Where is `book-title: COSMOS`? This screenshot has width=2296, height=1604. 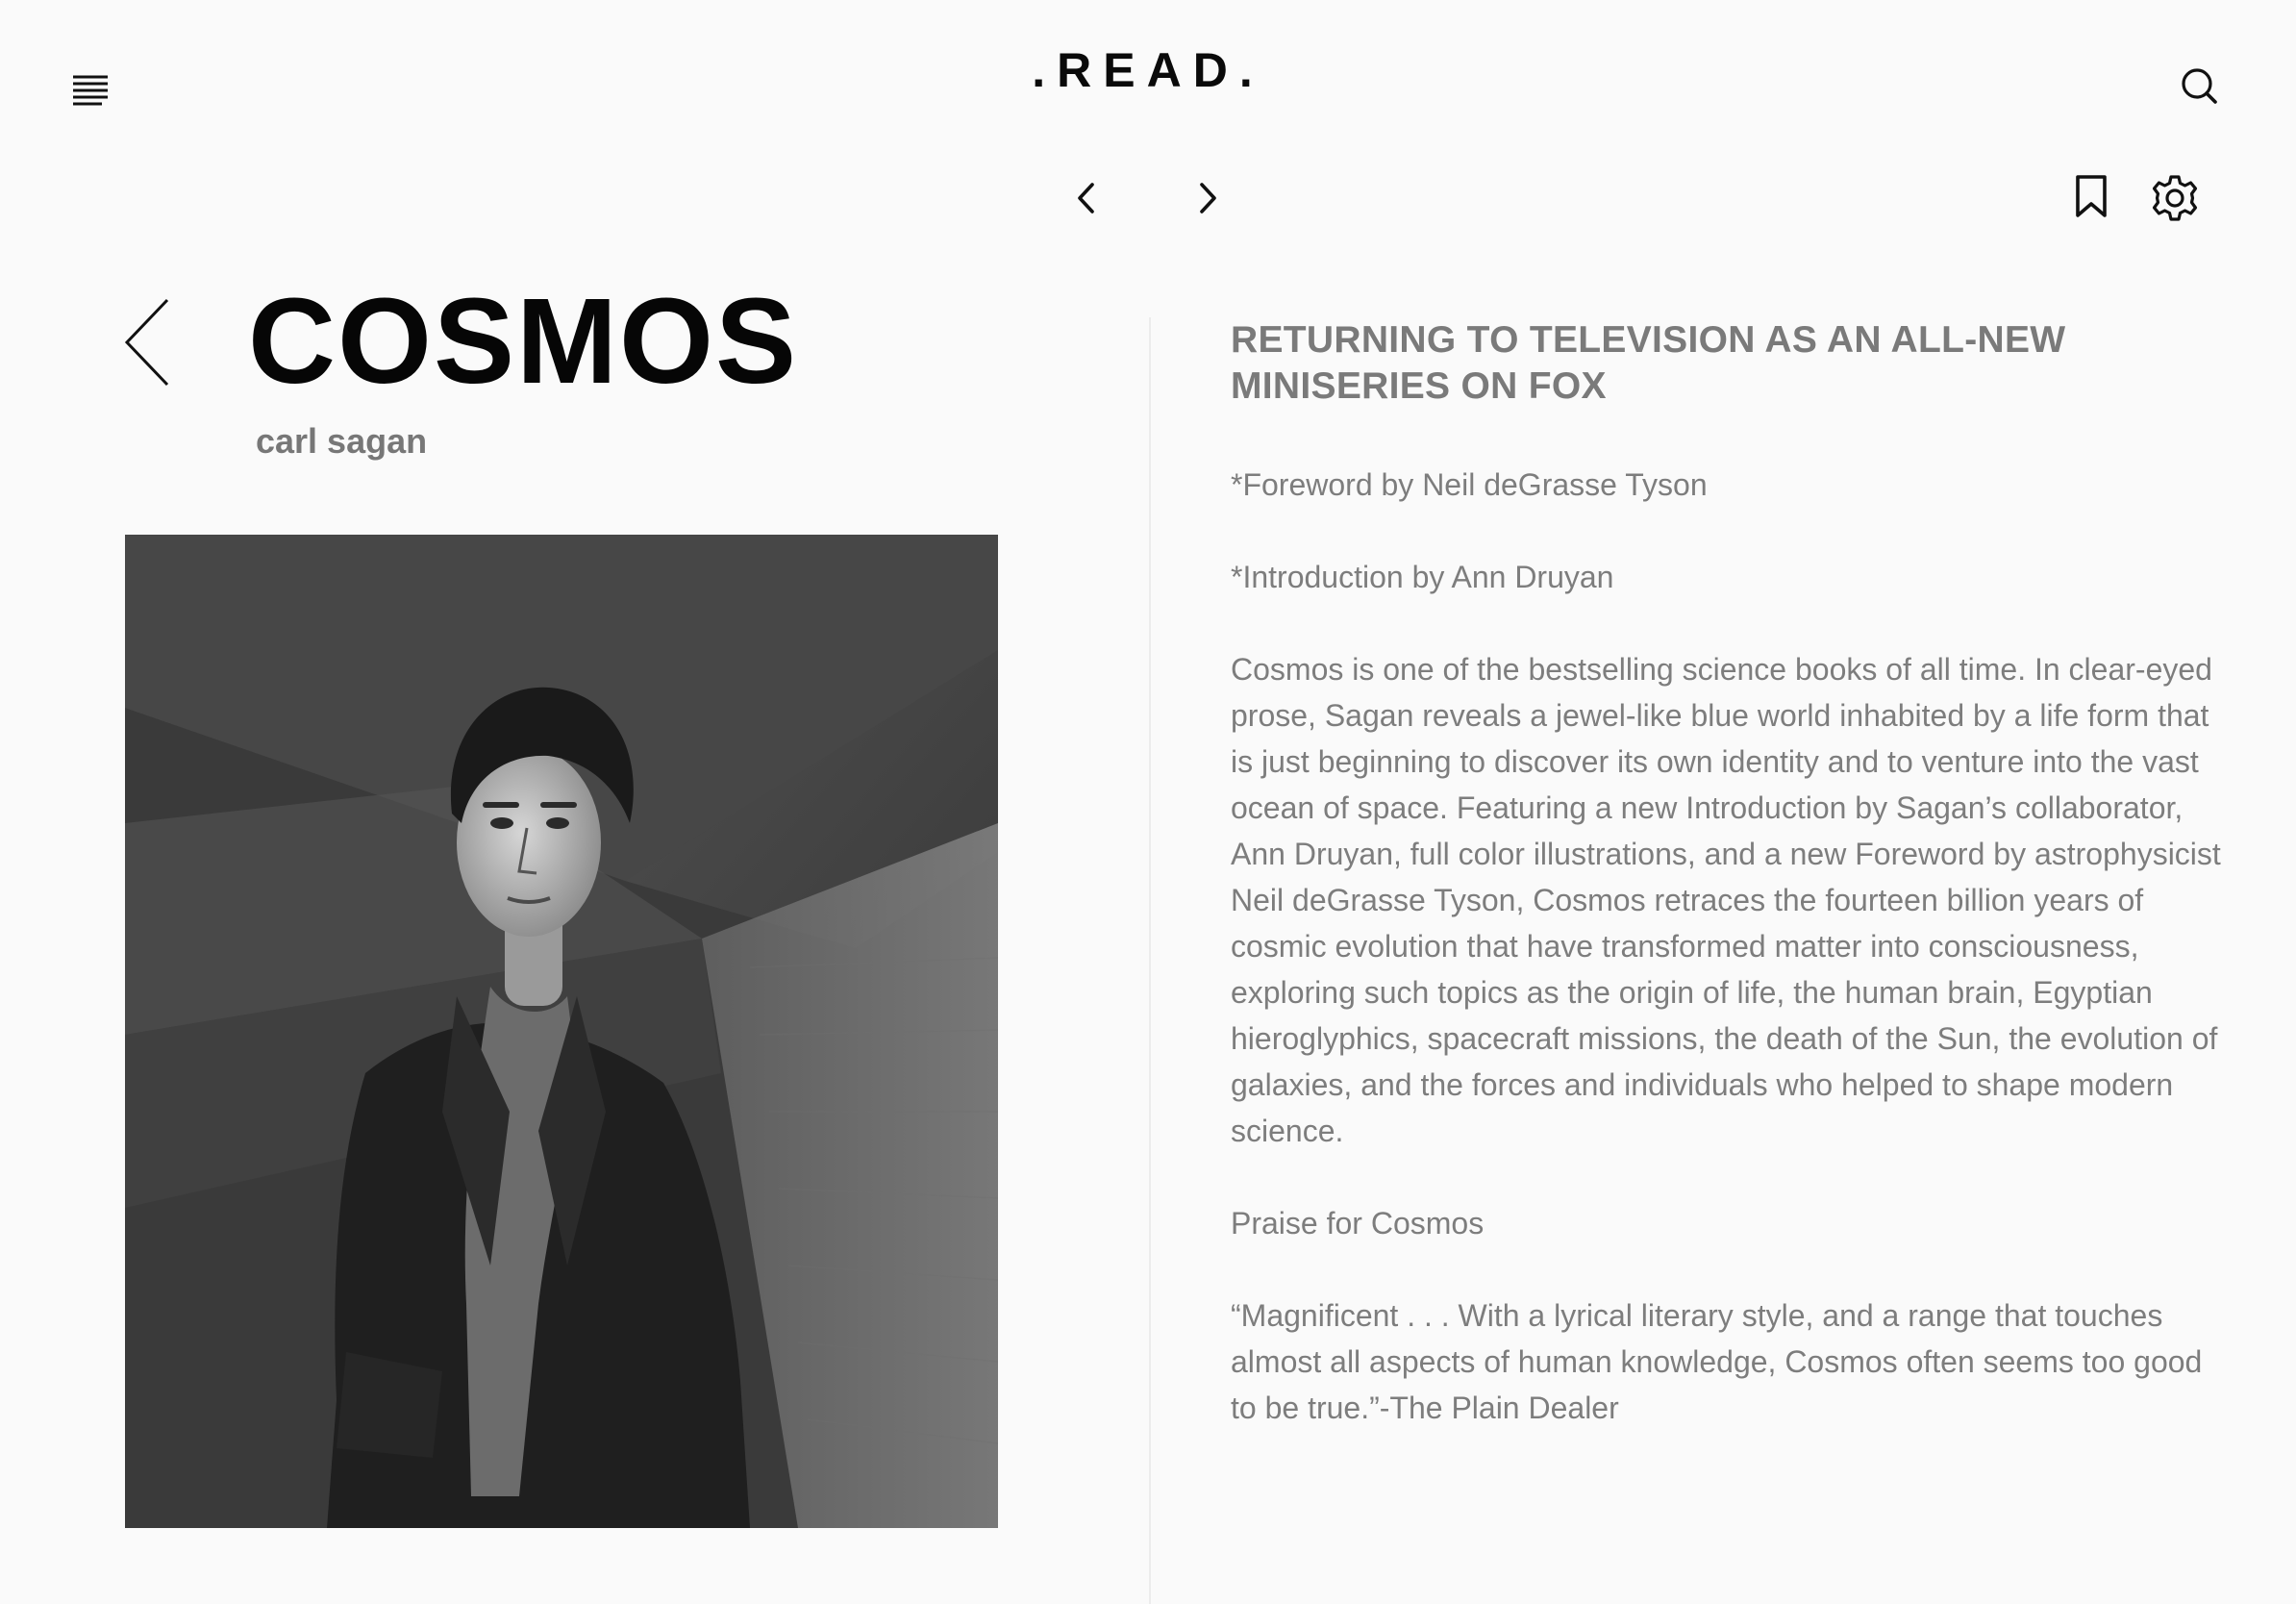
book-title: COSMOS is located at coordinates (523, 341).